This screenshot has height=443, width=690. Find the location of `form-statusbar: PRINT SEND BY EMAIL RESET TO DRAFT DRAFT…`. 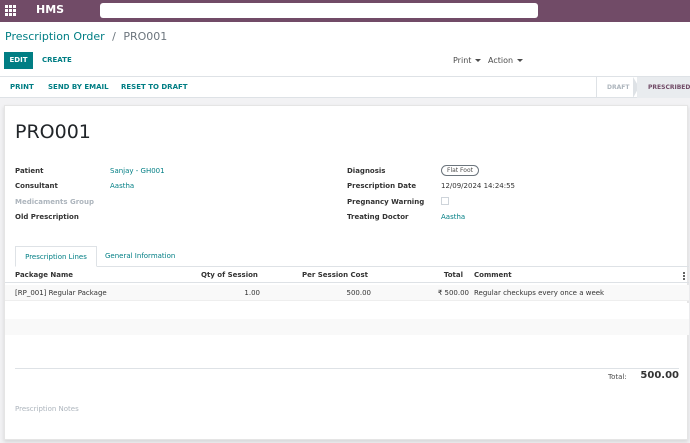

form-statusbar: PRINT SEND BY EMAIL RESET TO DRAFT DRAFT… is located at coordinates (345, 87).